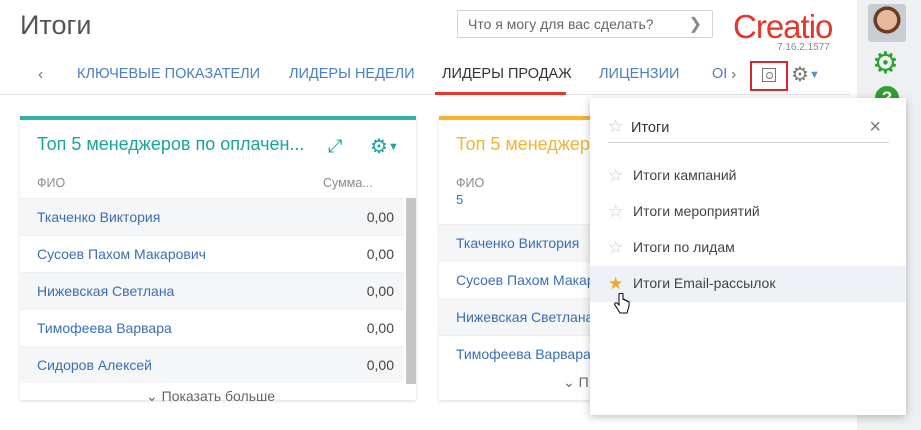 The image size is (921, 430). What do you see at coordinates (875, 127) in the screenshot?
I see `close-icon: ×` at bounding box center [875, 127].